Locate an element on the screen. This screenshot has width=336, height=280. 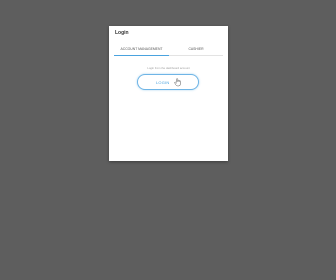
login-button: LOGIN is located at coordinates (168, 82).